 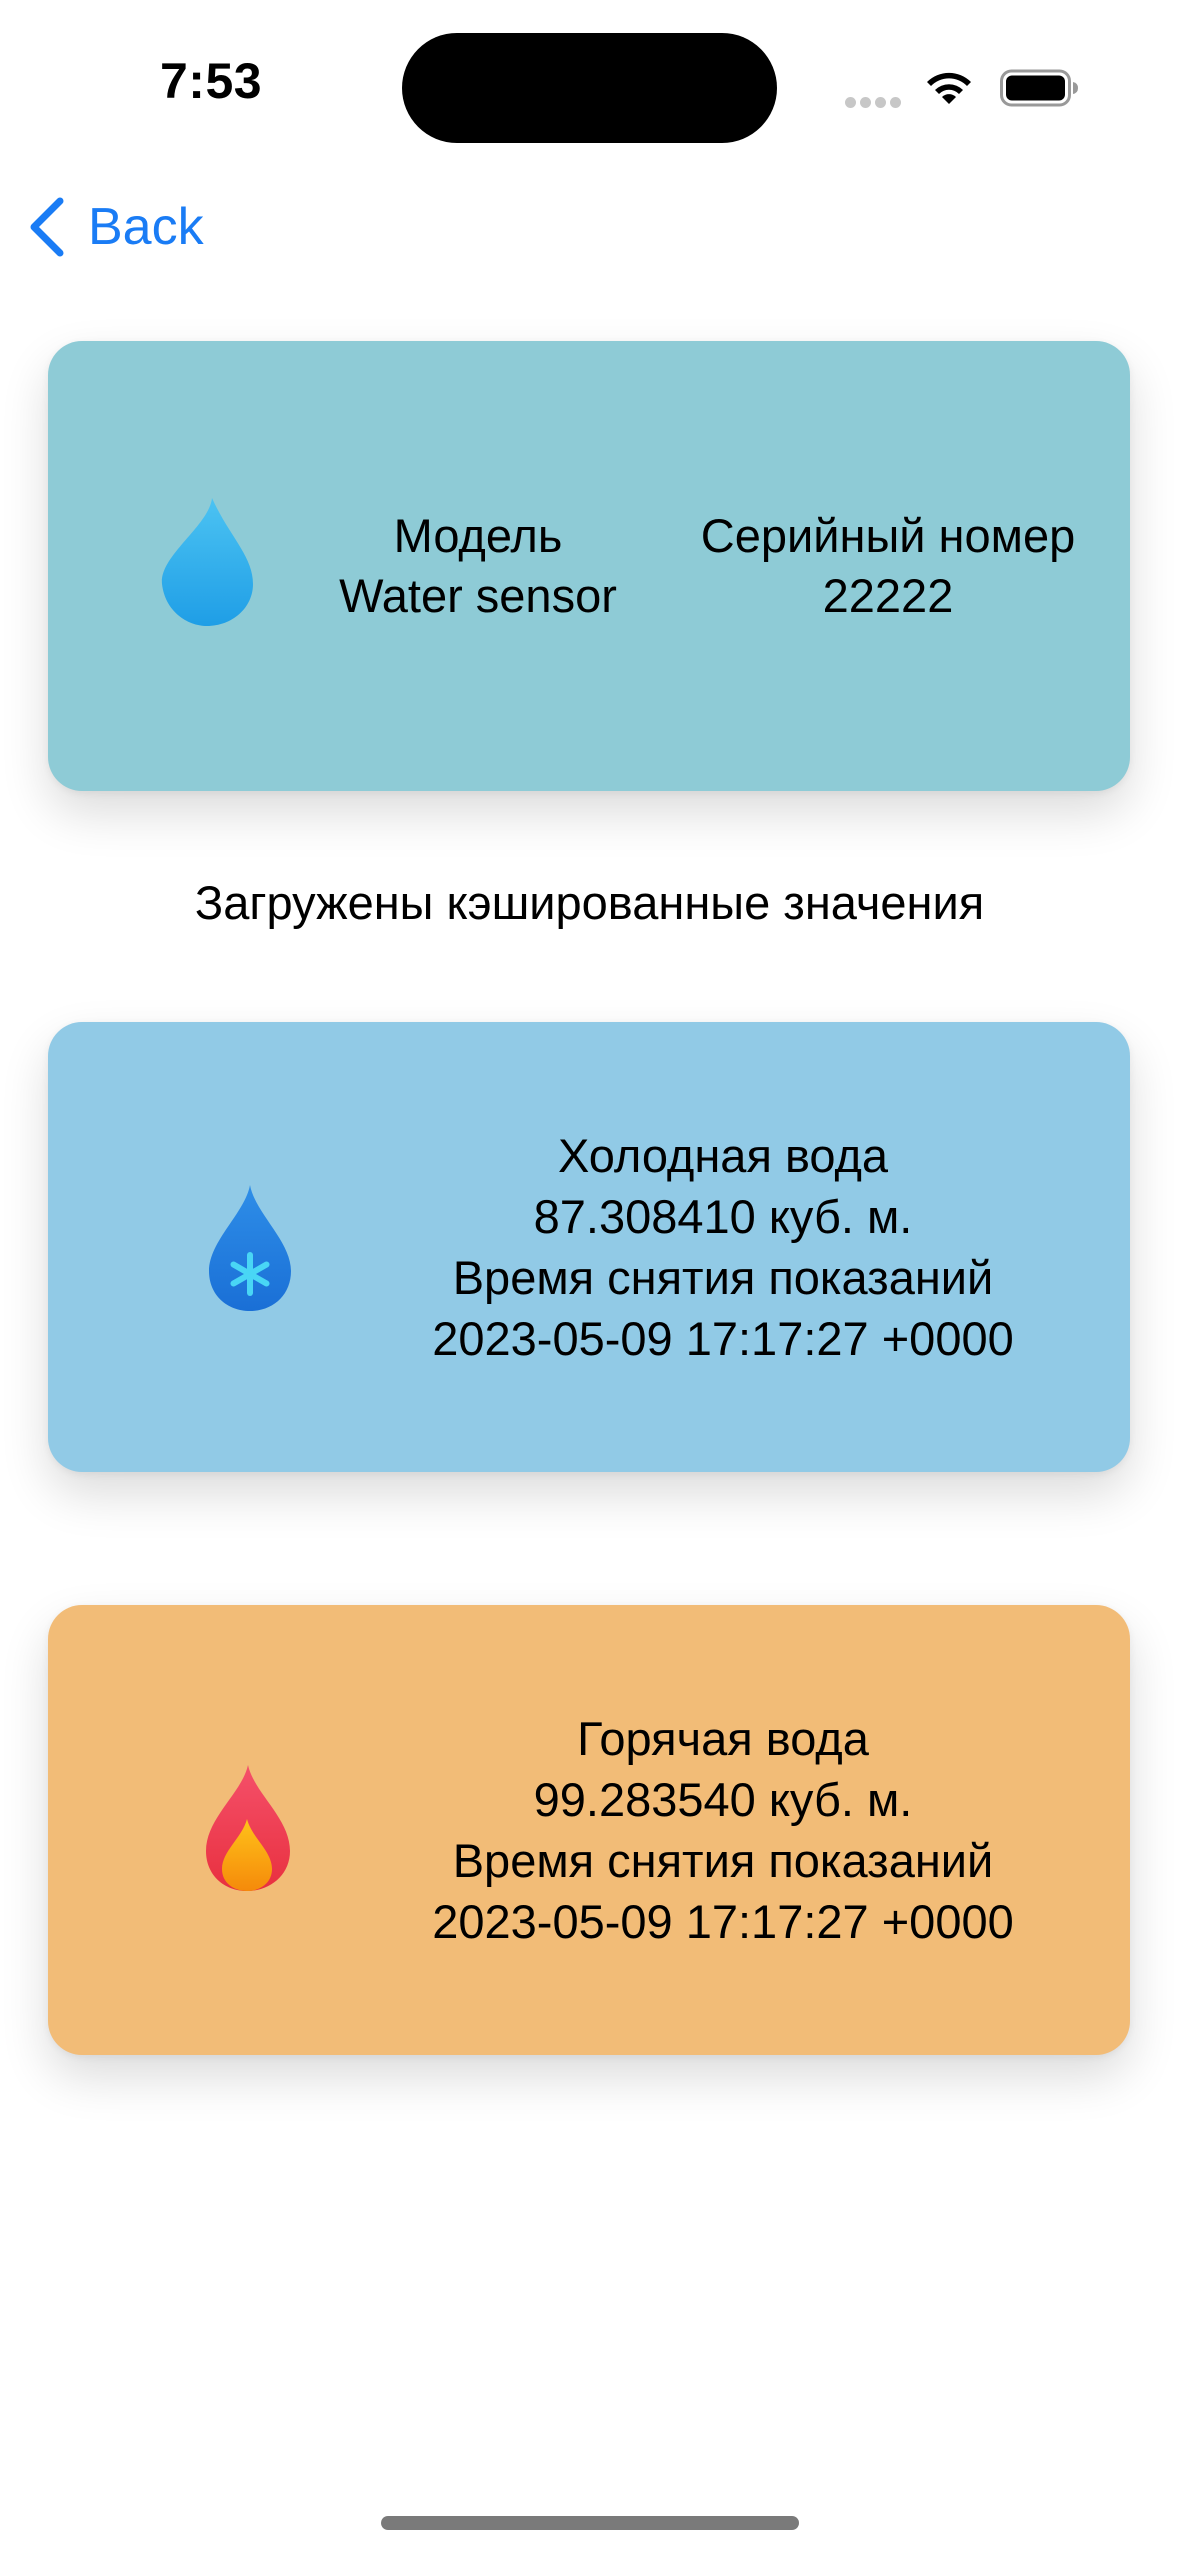 What do you see at coordinates (875, 101) in the screenshot?
I see `cellular-signal-icon` at bounding box center [875, 101].